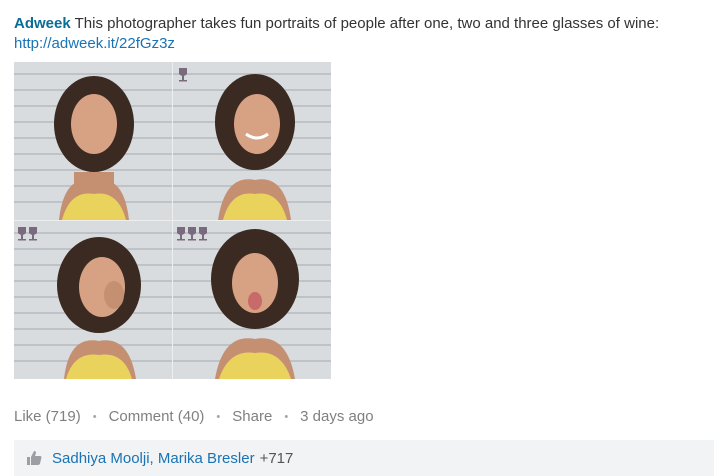 Image resolution: width=720 pixels, height=476 pixels. What do you see at coordinates (34, 458) in the screenshot?
I see `thumbs-up-icon` at bounding box center [34, 458].